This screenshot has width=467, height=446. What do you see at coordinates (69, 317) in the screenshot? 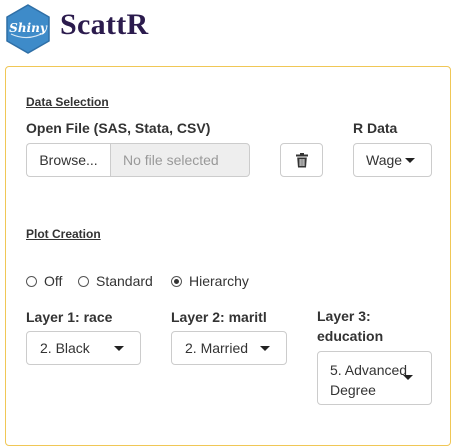
I see `layer-1-label: Layer 1: race` at bounding box center [69, 317].